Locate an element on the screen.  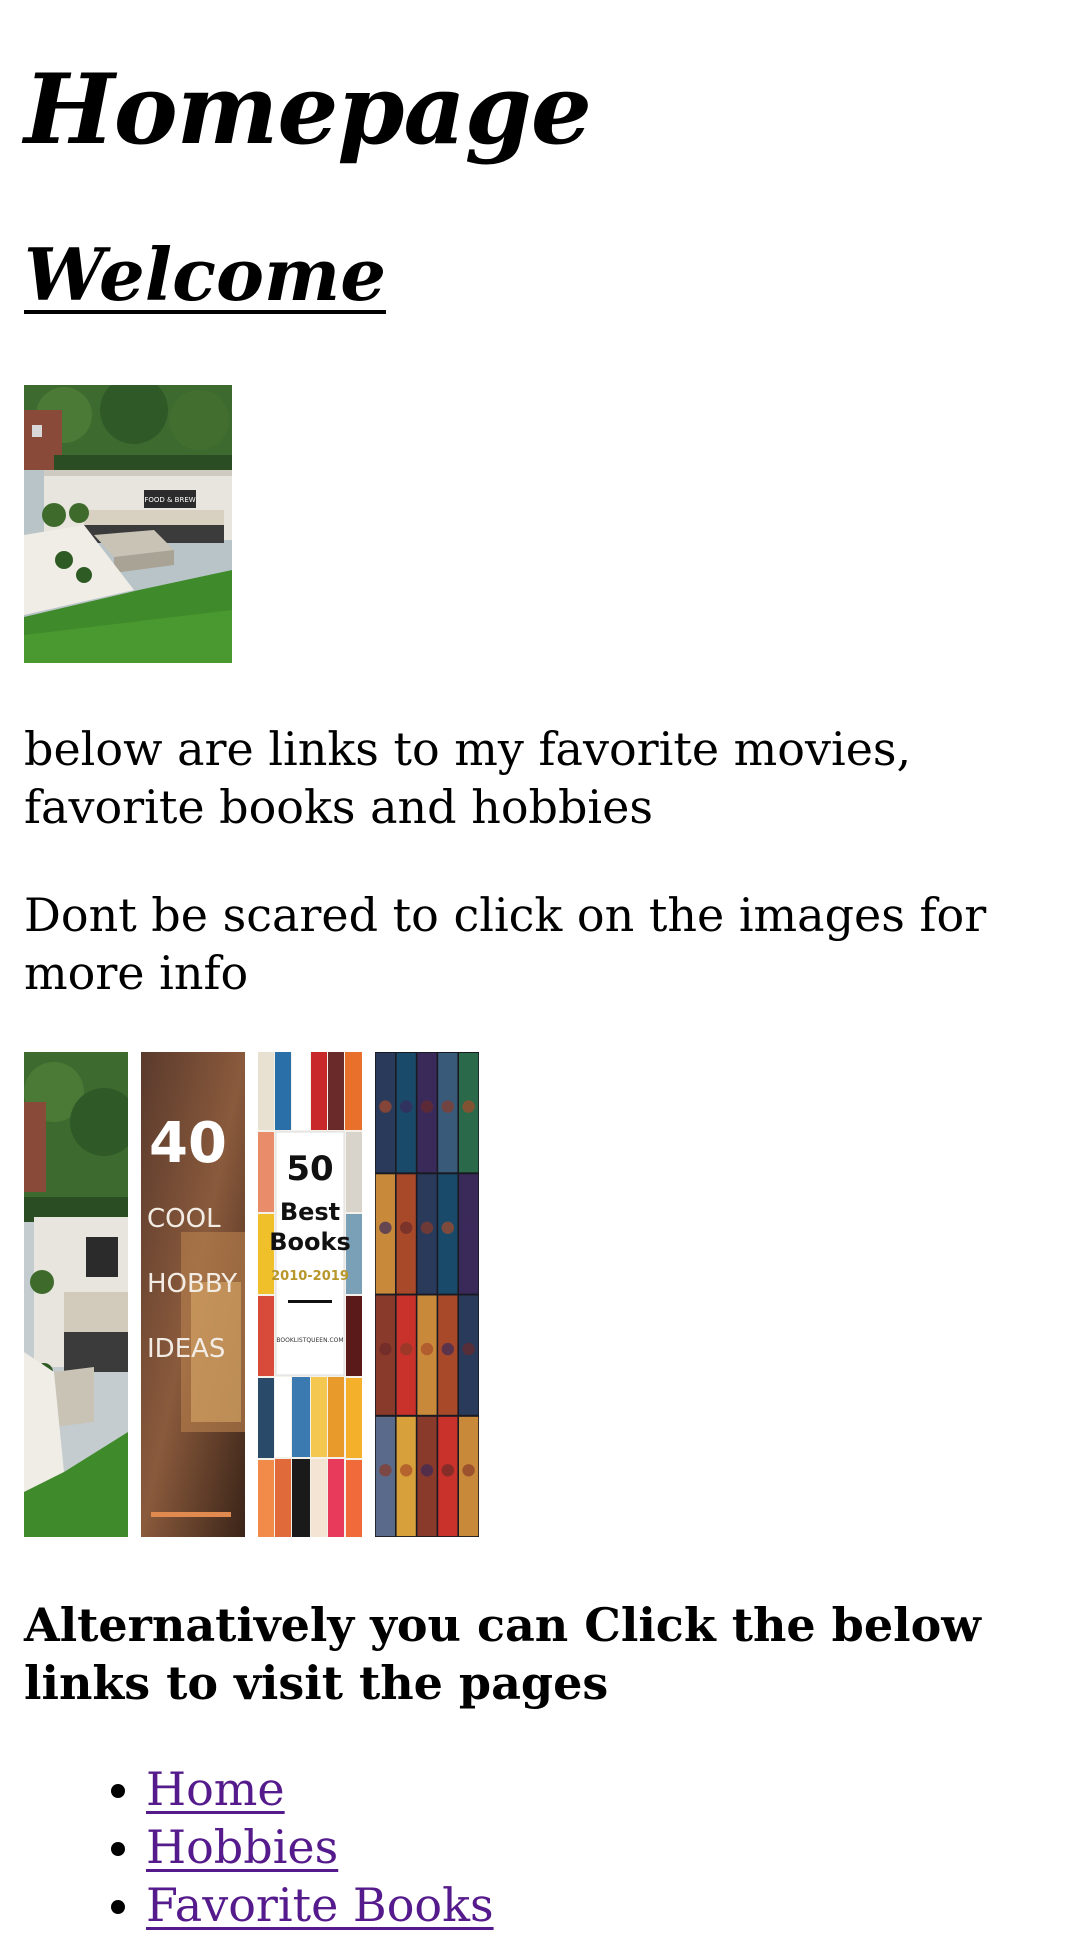
page-title: Homepage is located at coordinates (308, 109).